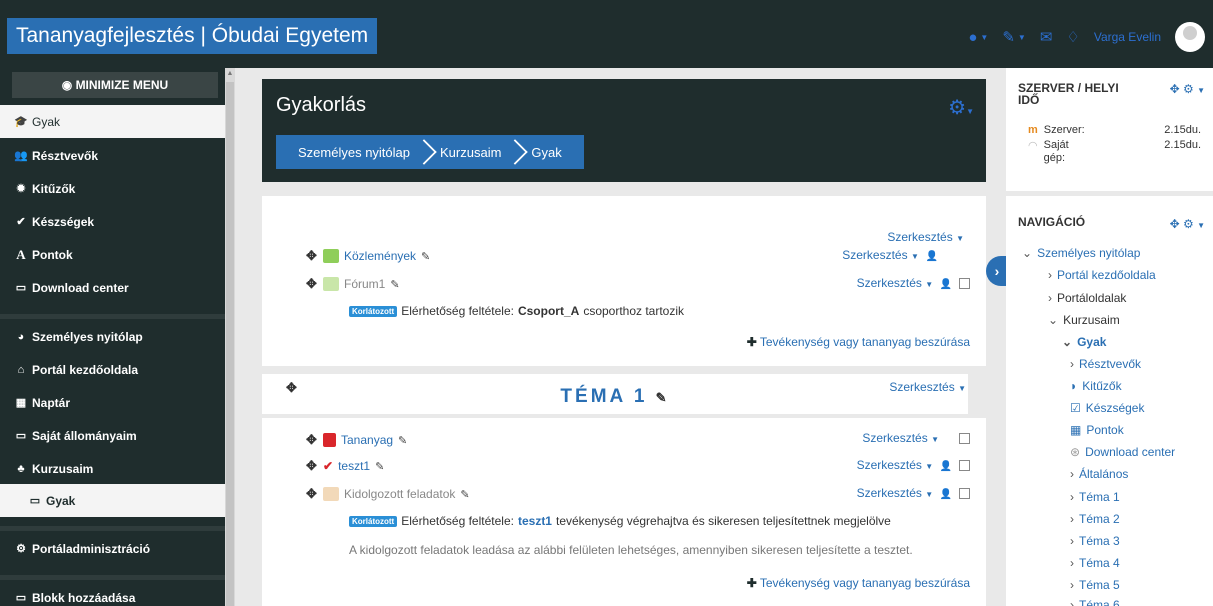  What do you see at coordinates (399, 494) in the screenshot?
I see `activity-link: Kidolgozott feladatok` at bounding box center [399, 494].